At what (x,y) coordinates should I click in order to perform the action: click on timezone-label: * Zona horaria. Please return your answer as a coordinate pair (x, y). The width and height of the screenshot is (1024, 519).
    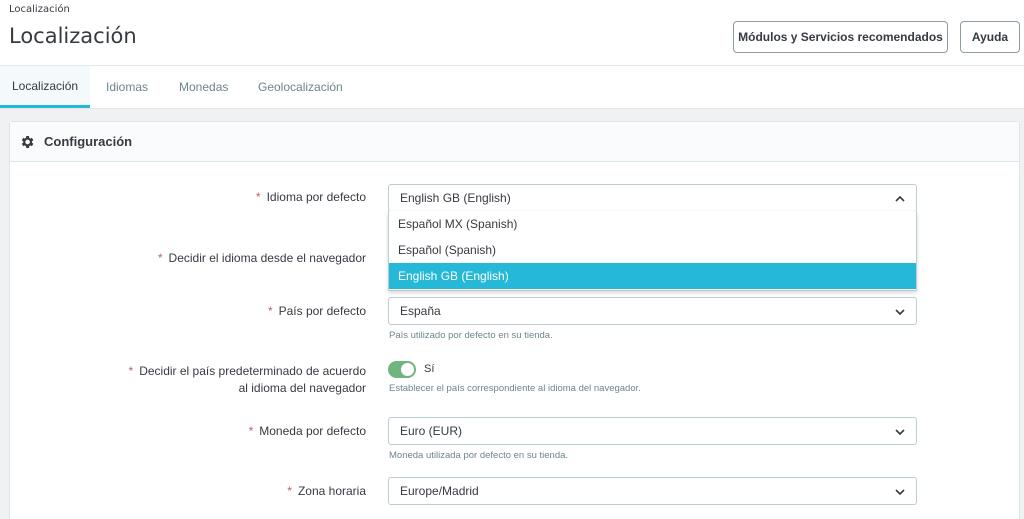
    Looking at the image, I should click on (326, 491).